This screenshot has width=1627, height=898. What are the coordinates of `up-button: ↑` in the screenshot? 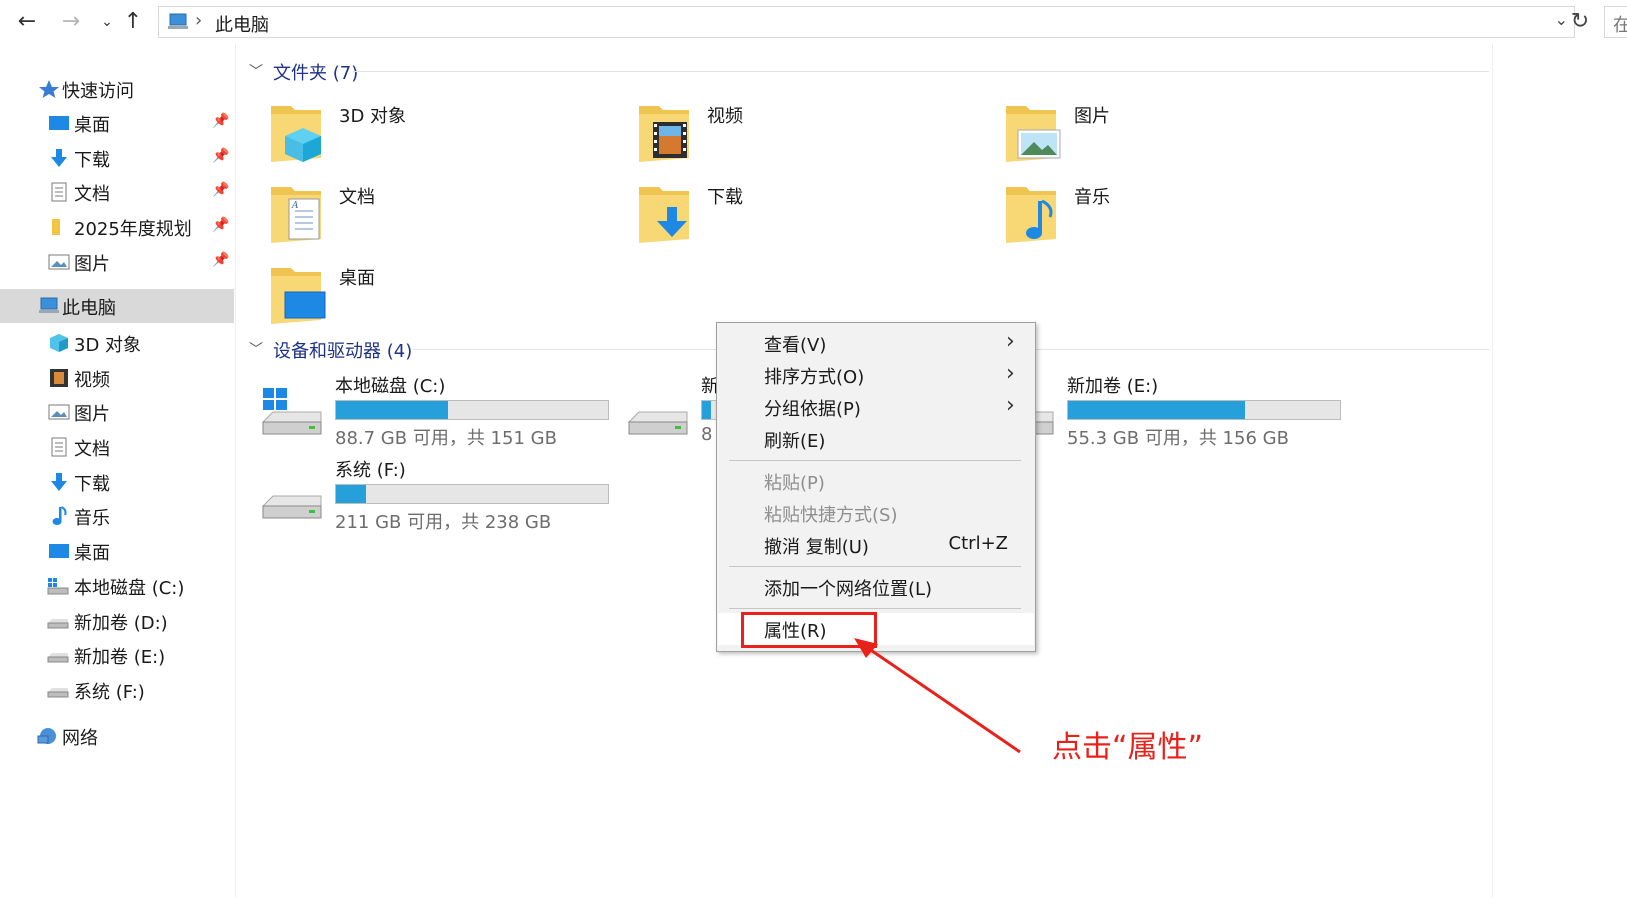 It's located at (133, 22).